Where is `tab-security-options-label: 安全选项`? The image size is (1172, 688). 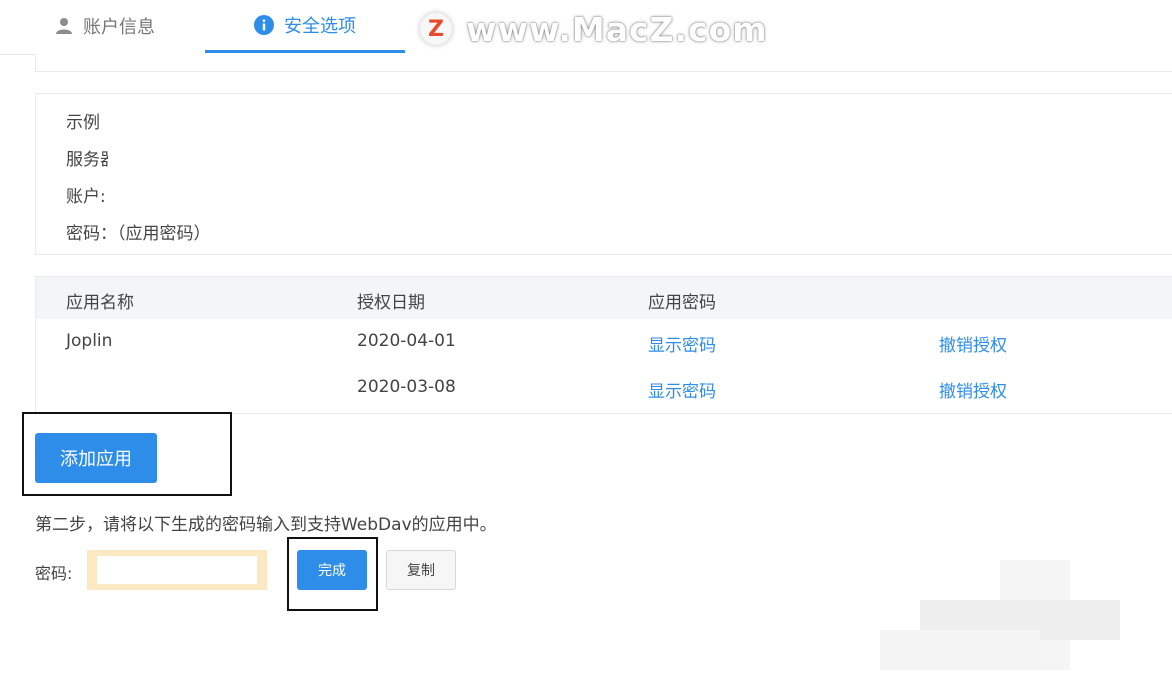
tab-security-options-label: 安全选项 is located at coordinates (320, 26).